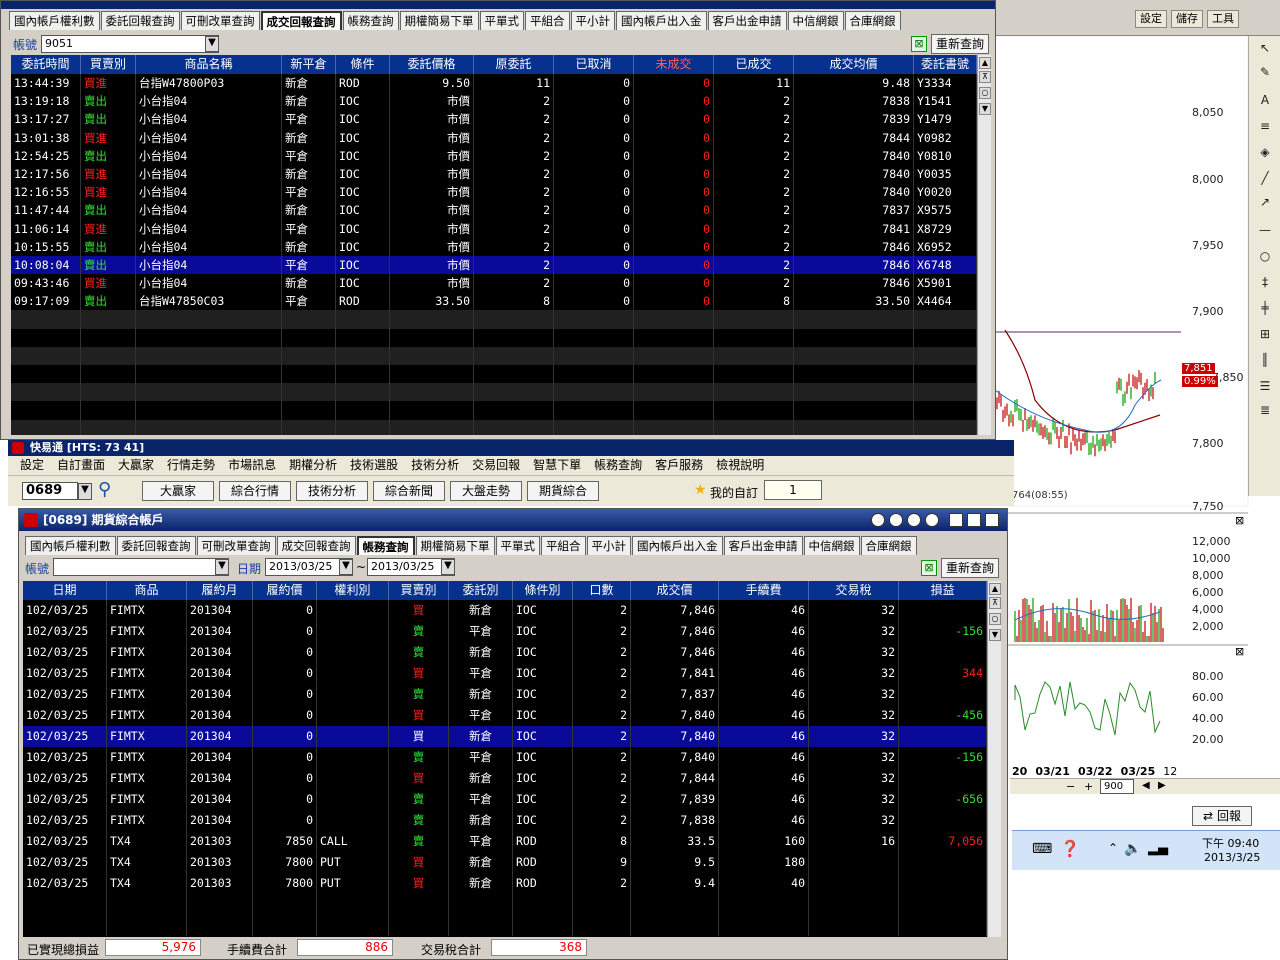  Describe the element at coordinates (496, 465) in the screenshot. I see `menu-item: 交易回報` at that location.